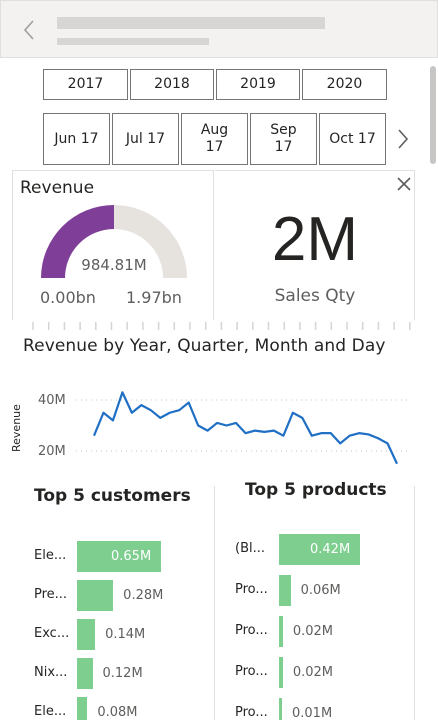  What do you see at coordinates (112, 496) in the screenshot?
I see `top-customers-title: Top 5 customers` at bounding box center [112, 496].